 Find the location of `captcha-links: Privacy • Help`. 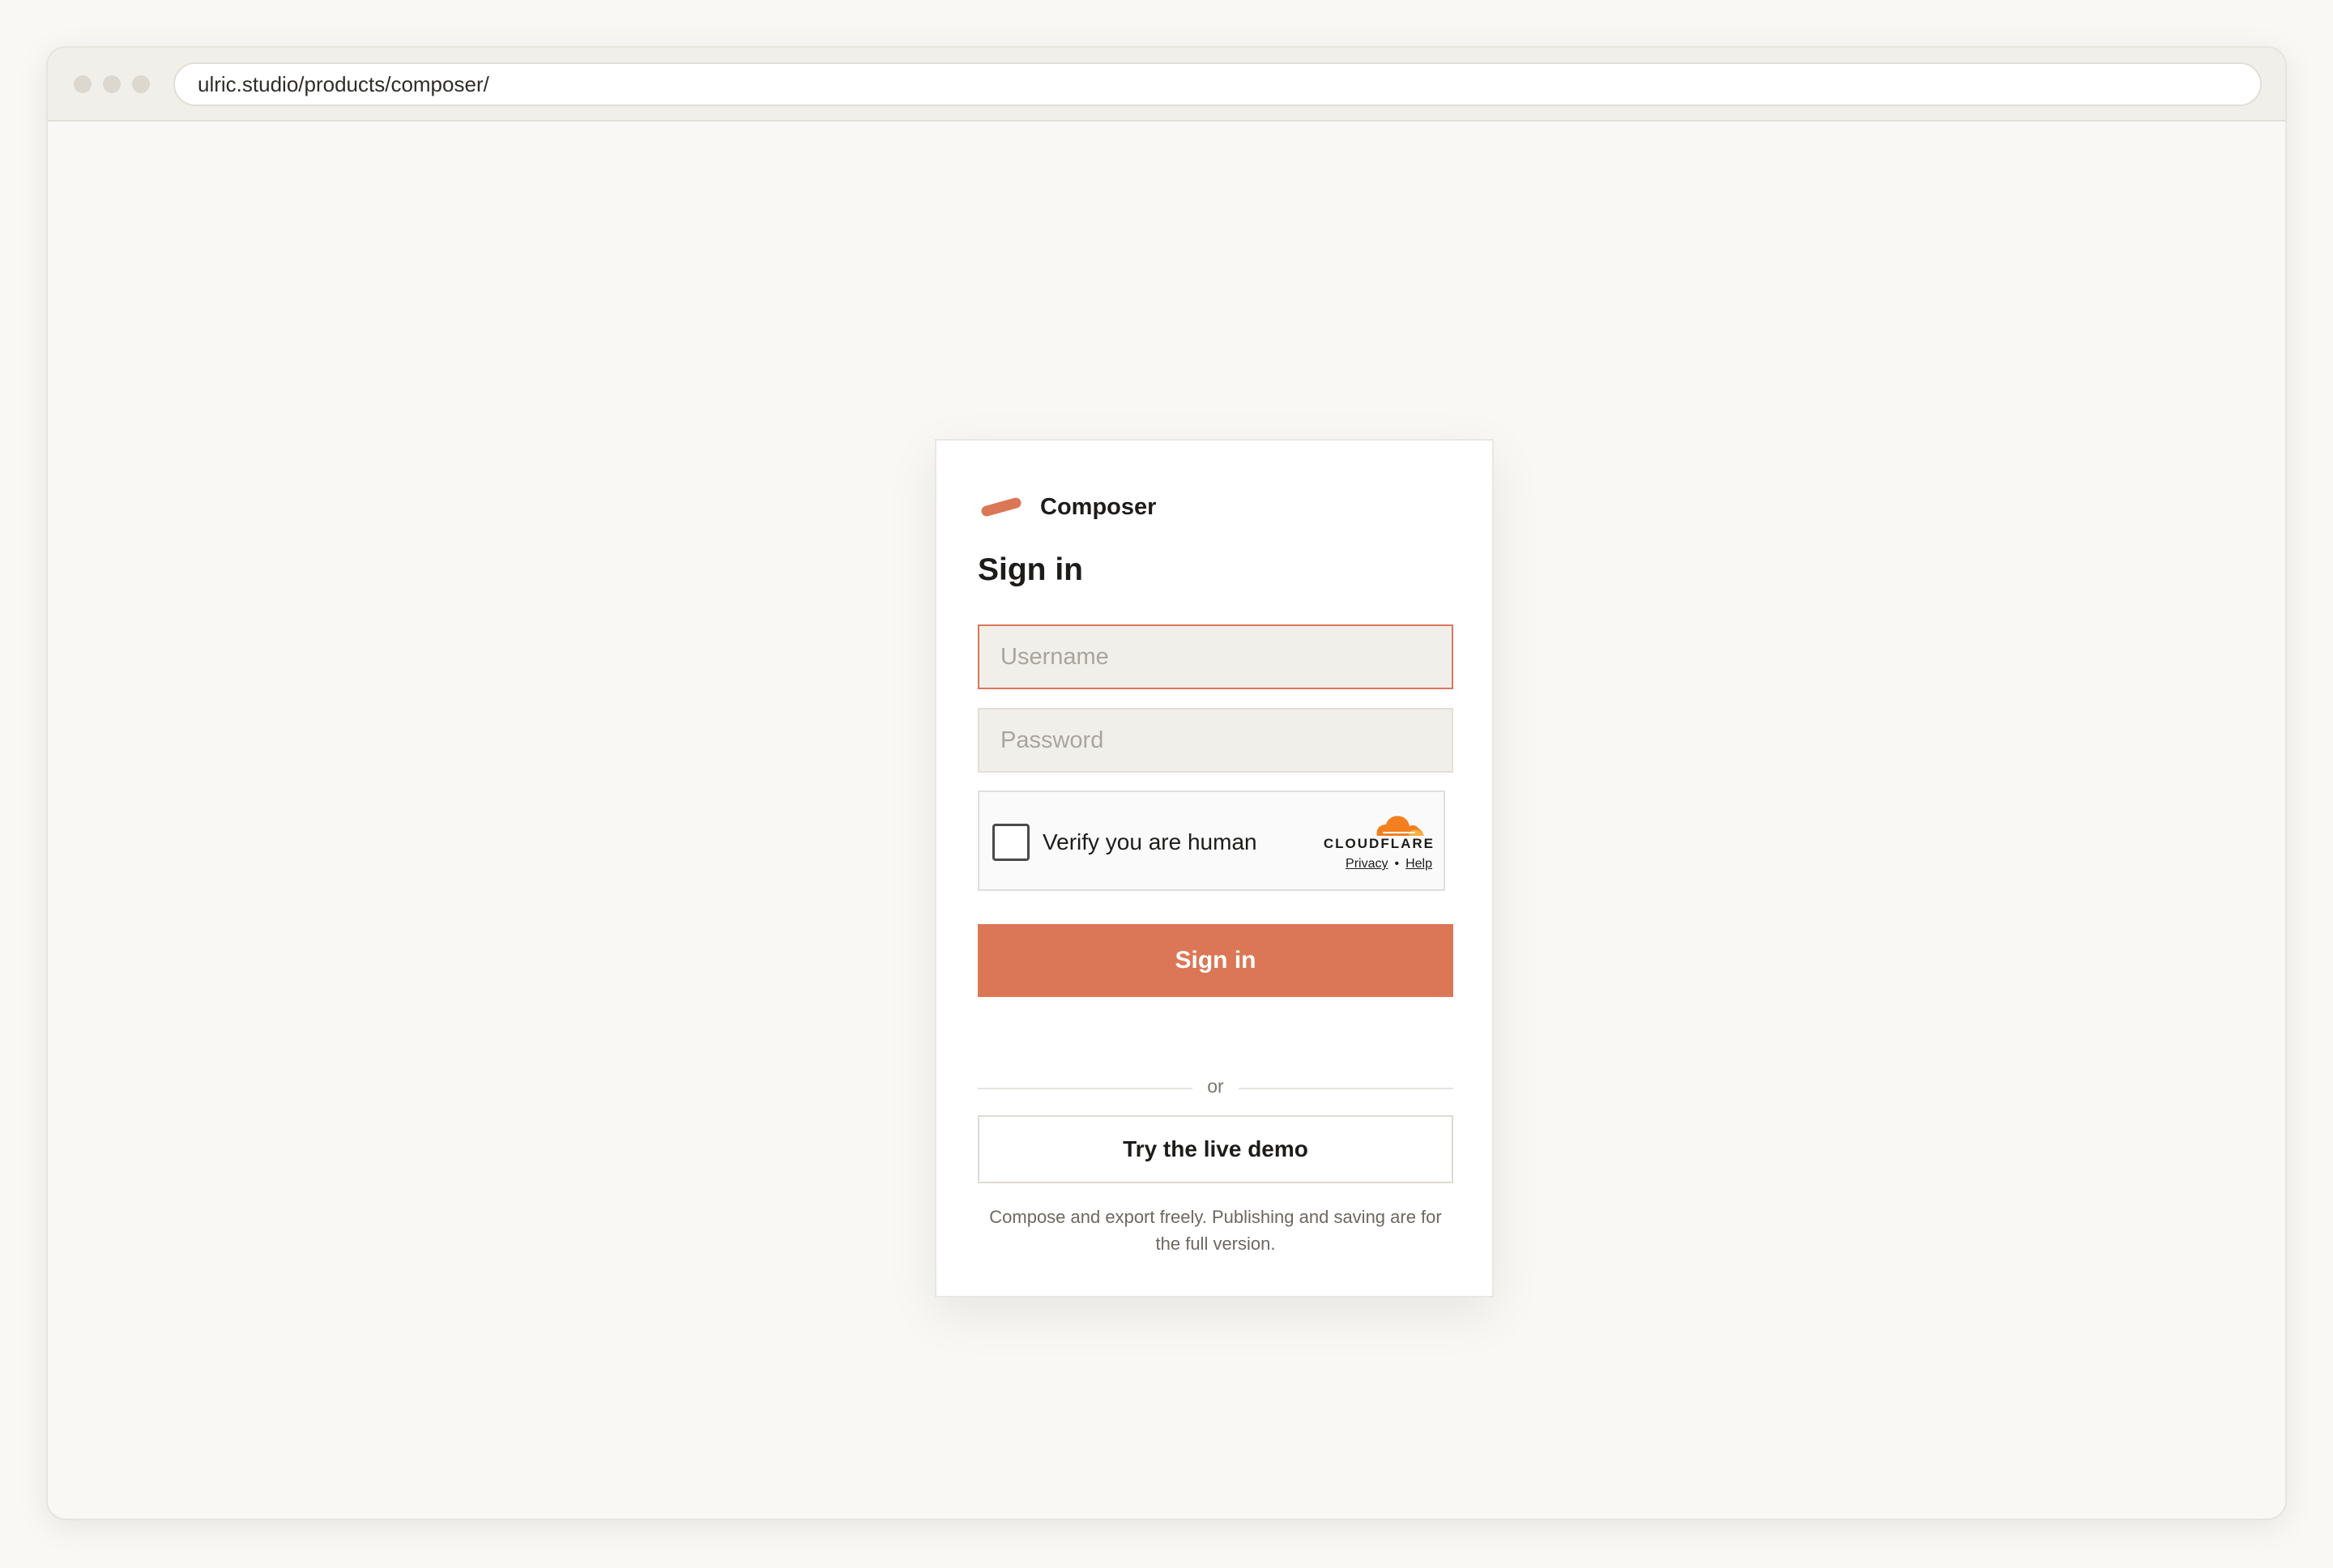

captcha-links: Privacy • Help is located at coordinates (1389, 864).